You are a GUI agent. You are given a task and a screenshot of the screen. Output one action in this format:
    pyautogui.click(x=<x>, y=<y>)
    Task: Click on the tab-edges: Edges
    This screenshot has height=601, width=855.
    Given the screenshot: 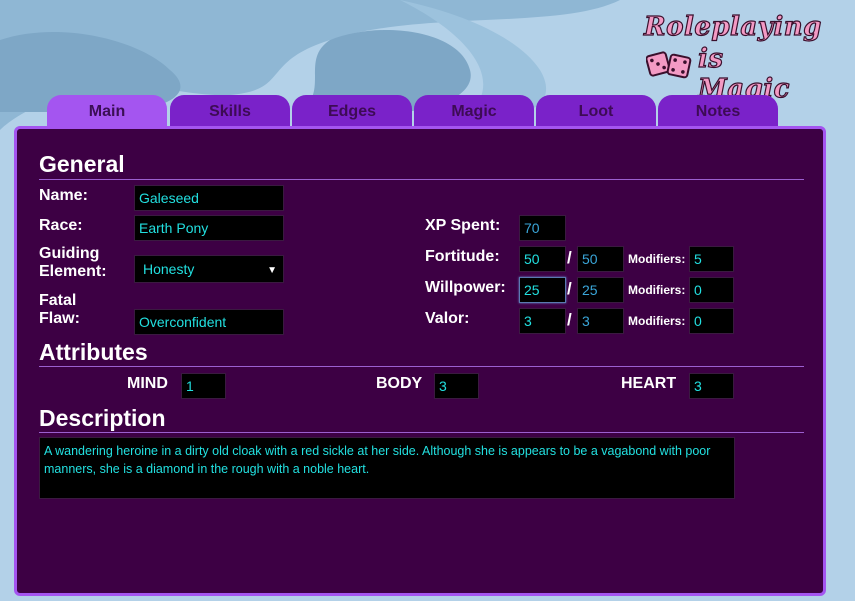 What is the action you would take?
    pyautogui.click(x=352, y=111)
    